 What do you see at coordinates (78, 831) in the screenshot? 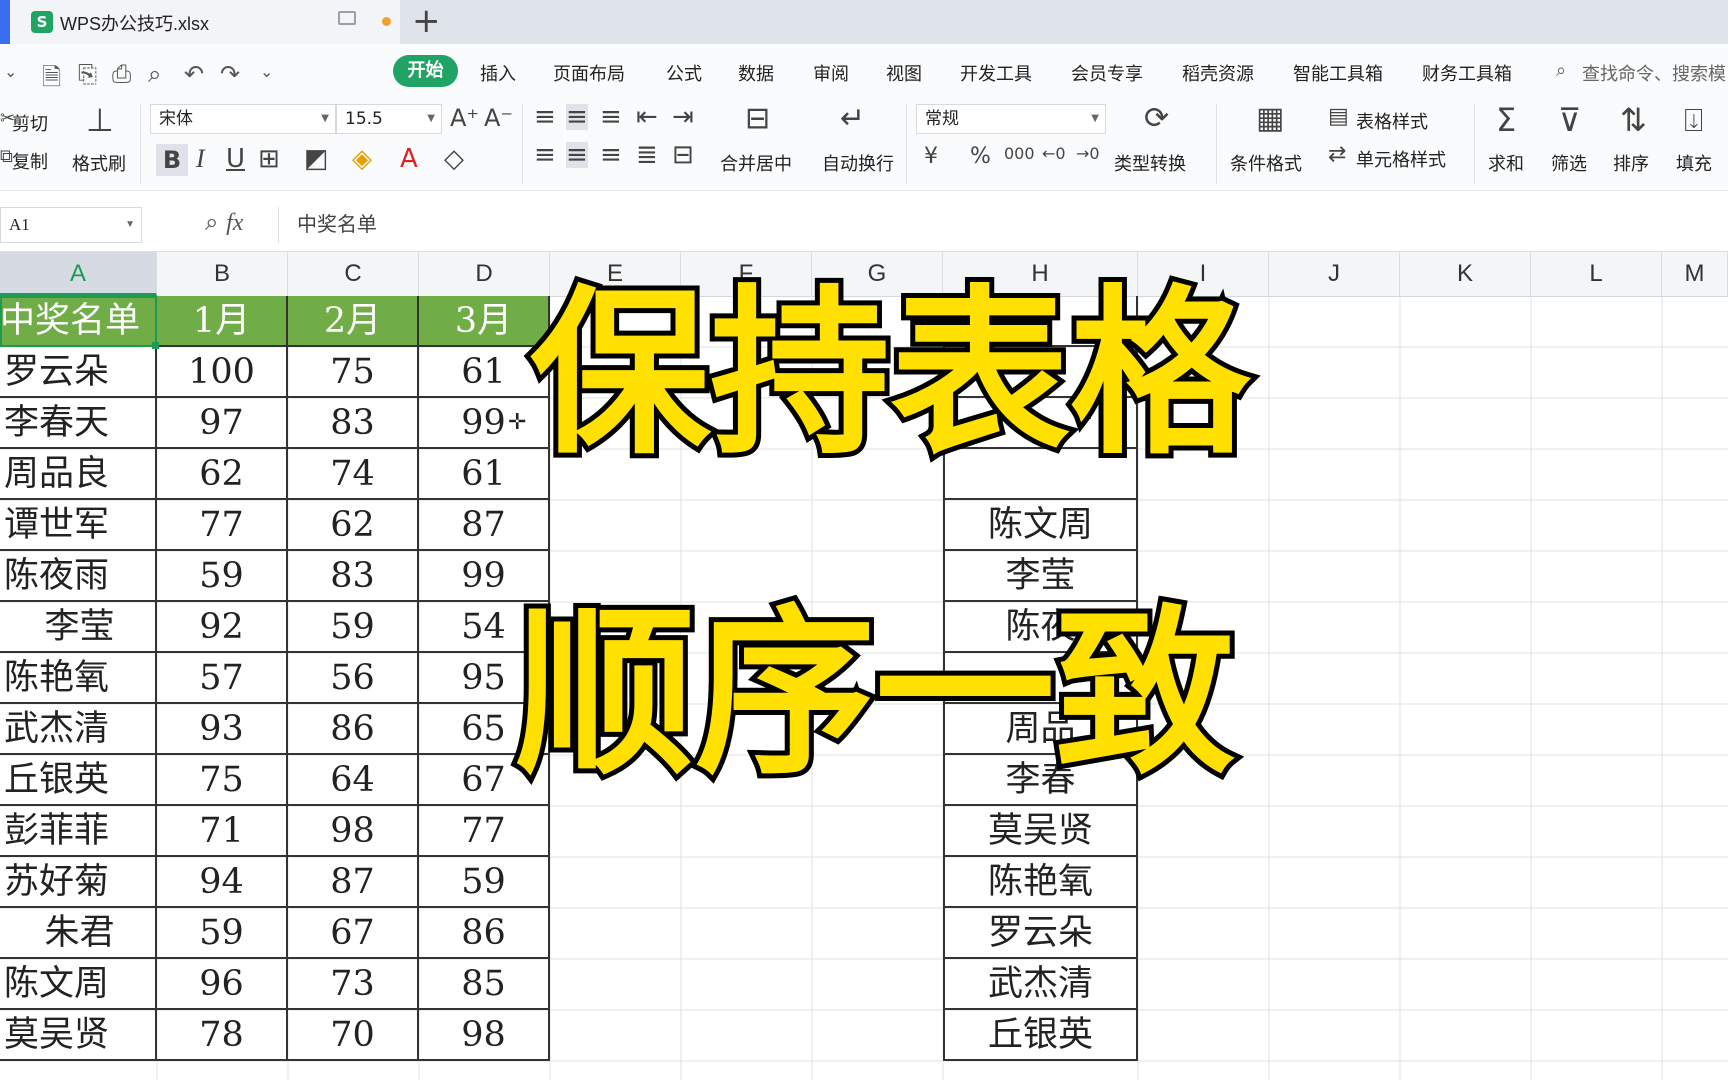
I see `table-cell: 彭菲菲` at bounding box center [78, 831].